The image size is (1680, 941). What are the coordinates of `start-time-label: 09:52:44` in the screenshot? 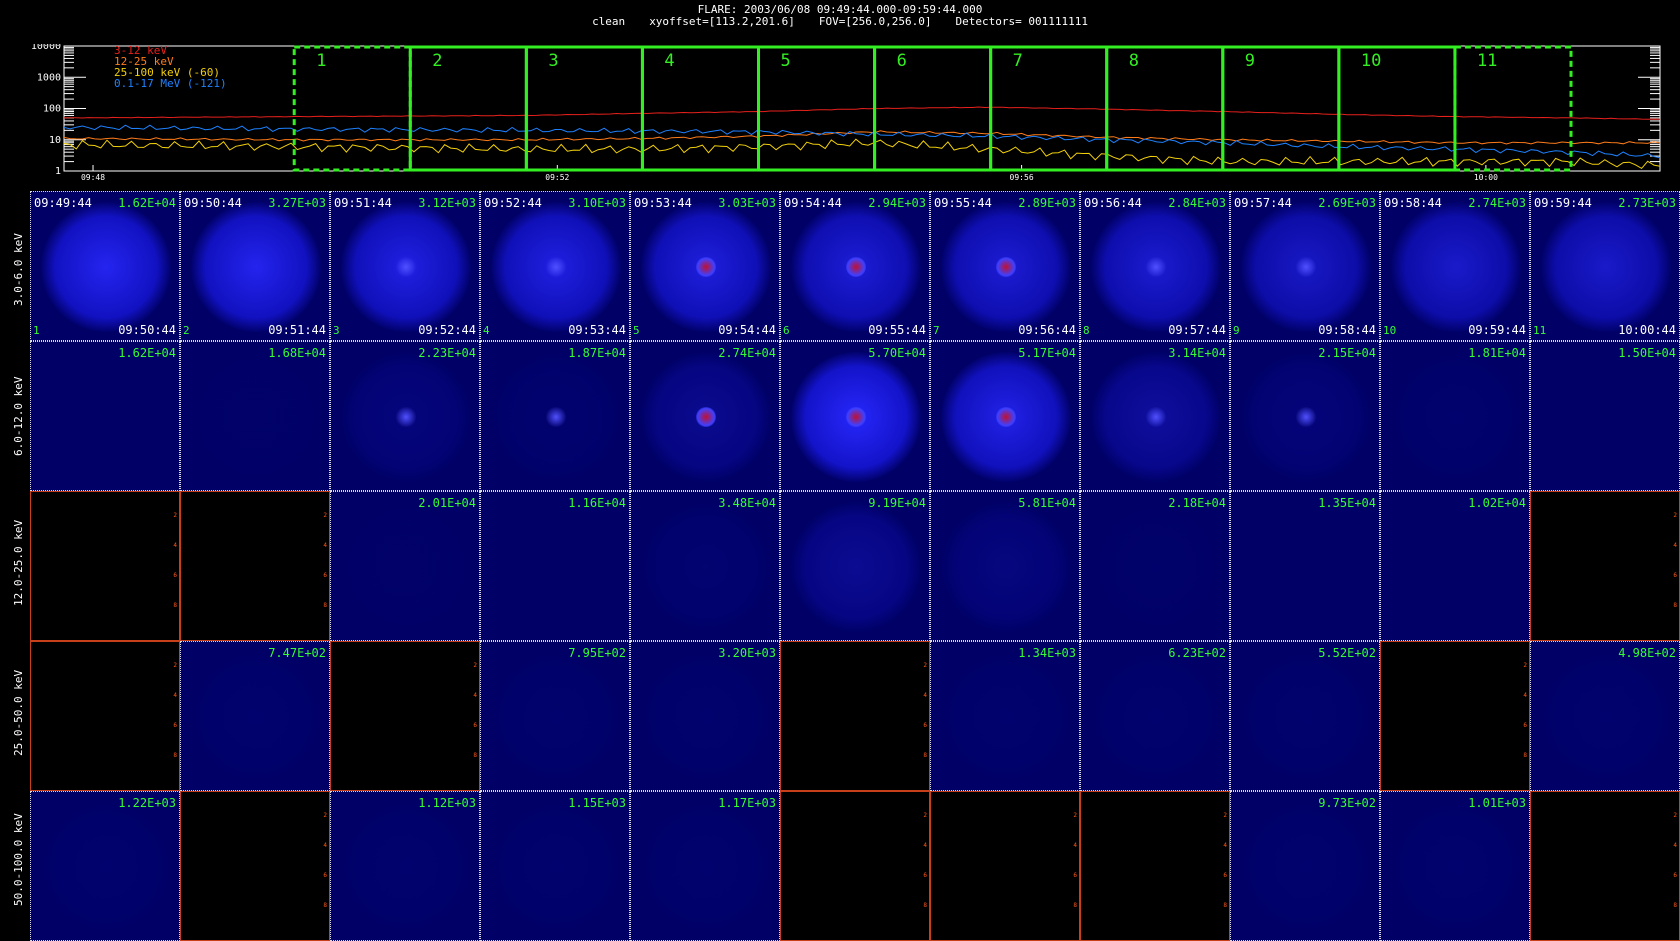 It's located at (513, 203).